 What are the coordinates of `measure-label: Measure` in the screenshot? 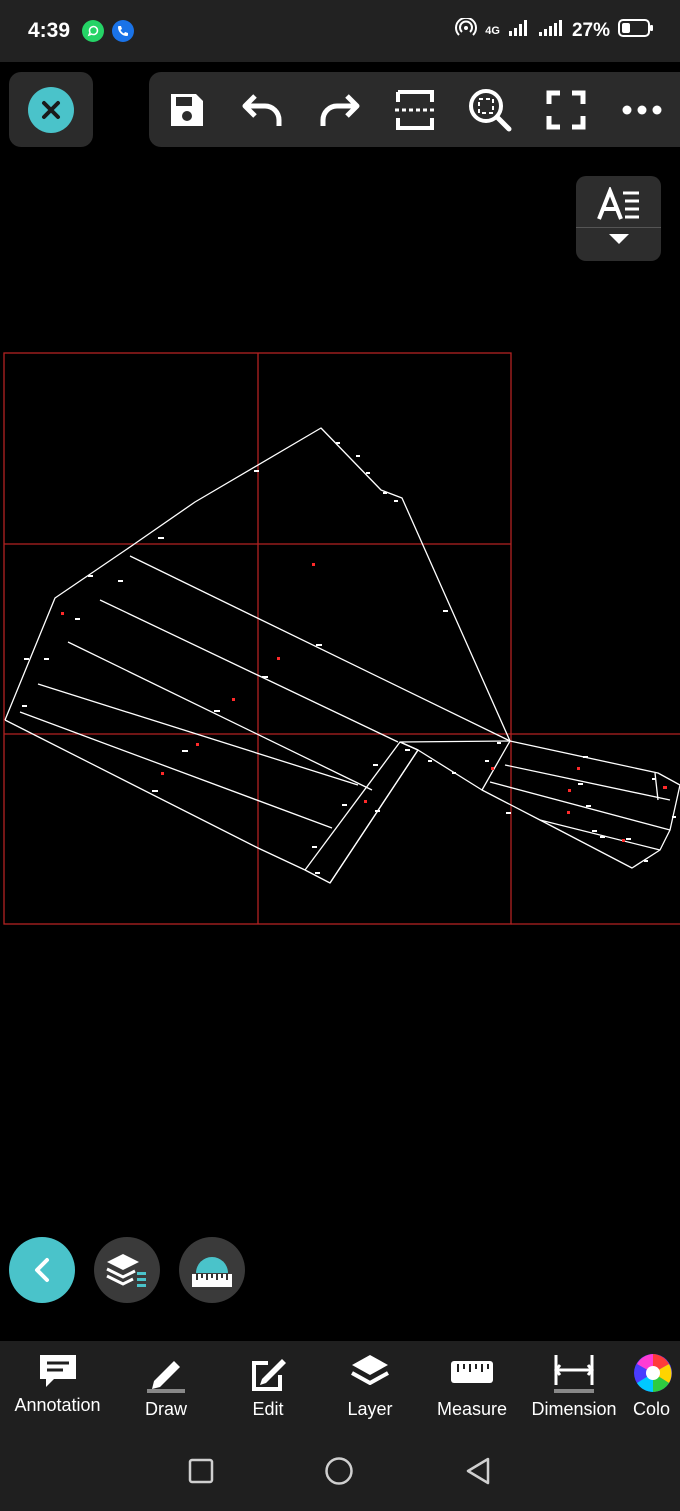 It's located at (472, 1409).